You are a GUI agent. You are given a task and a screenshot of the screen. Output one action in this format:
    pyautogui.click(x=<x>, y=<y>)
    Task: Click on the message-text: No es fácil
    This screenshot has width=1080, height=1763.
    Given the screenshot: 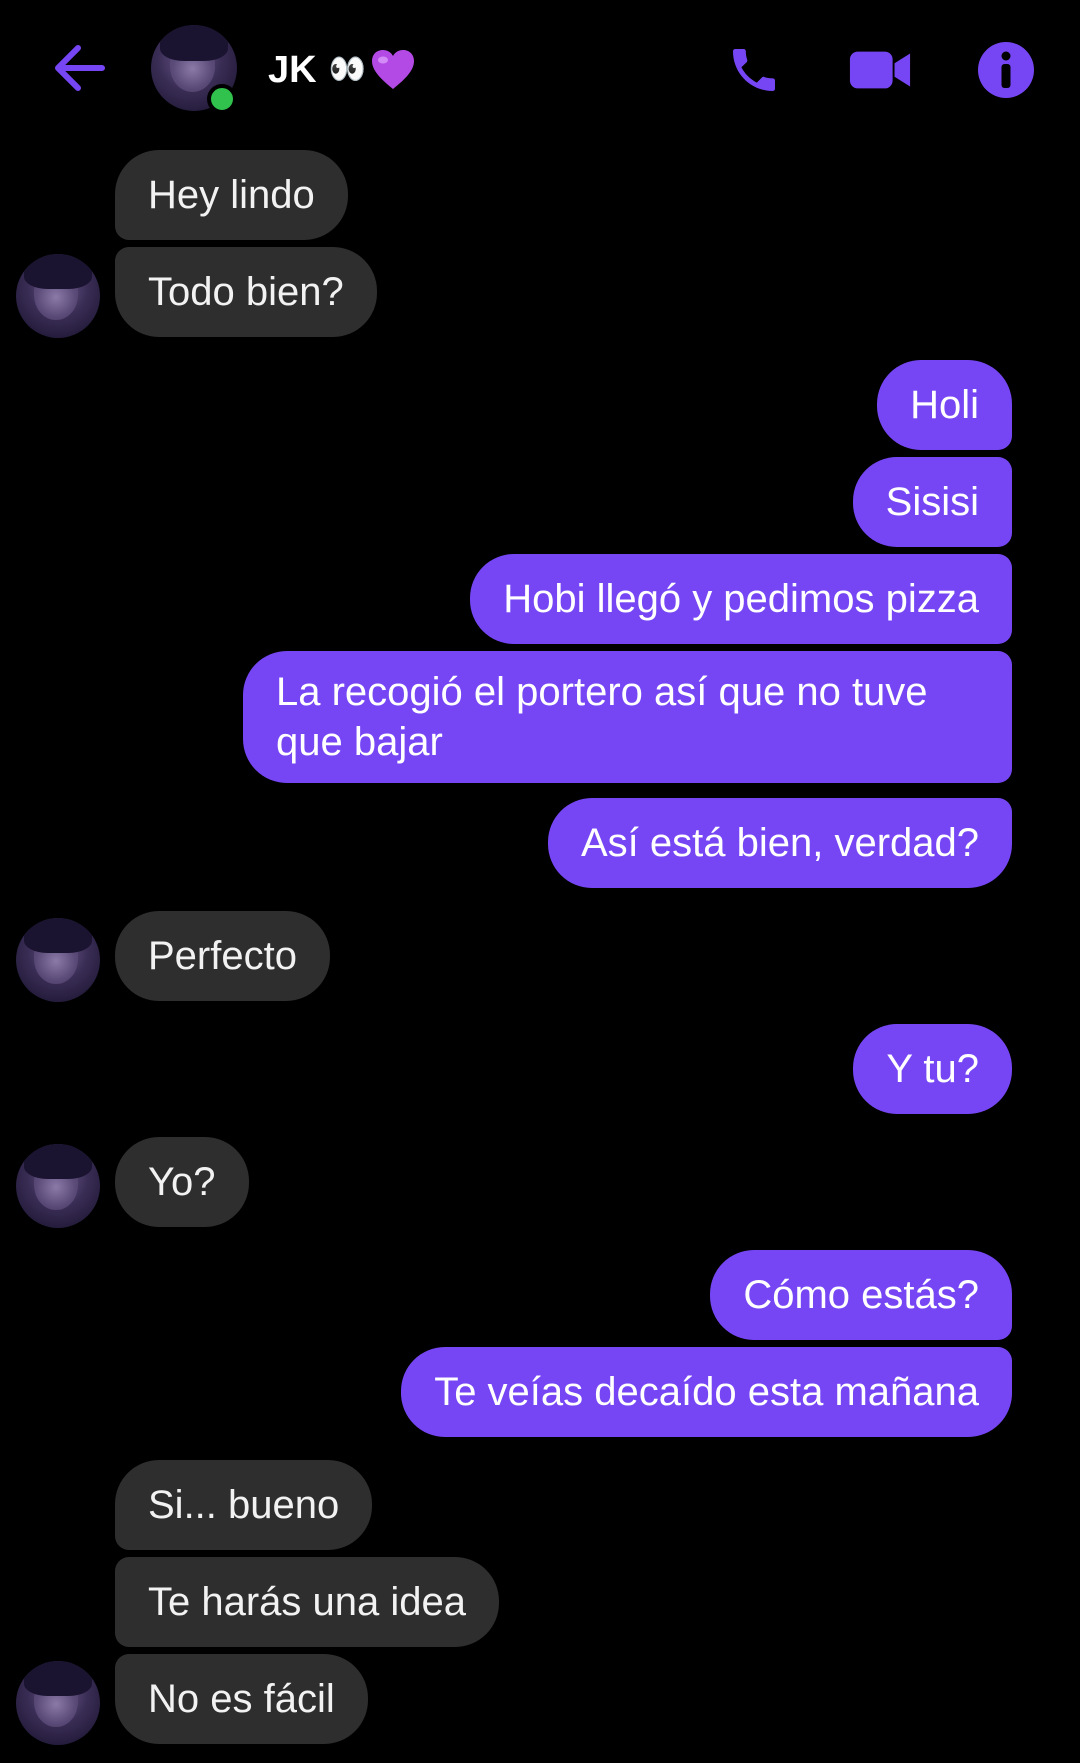 What is the action you would take?
    pyautogui.click(x=241, y=1699)
    